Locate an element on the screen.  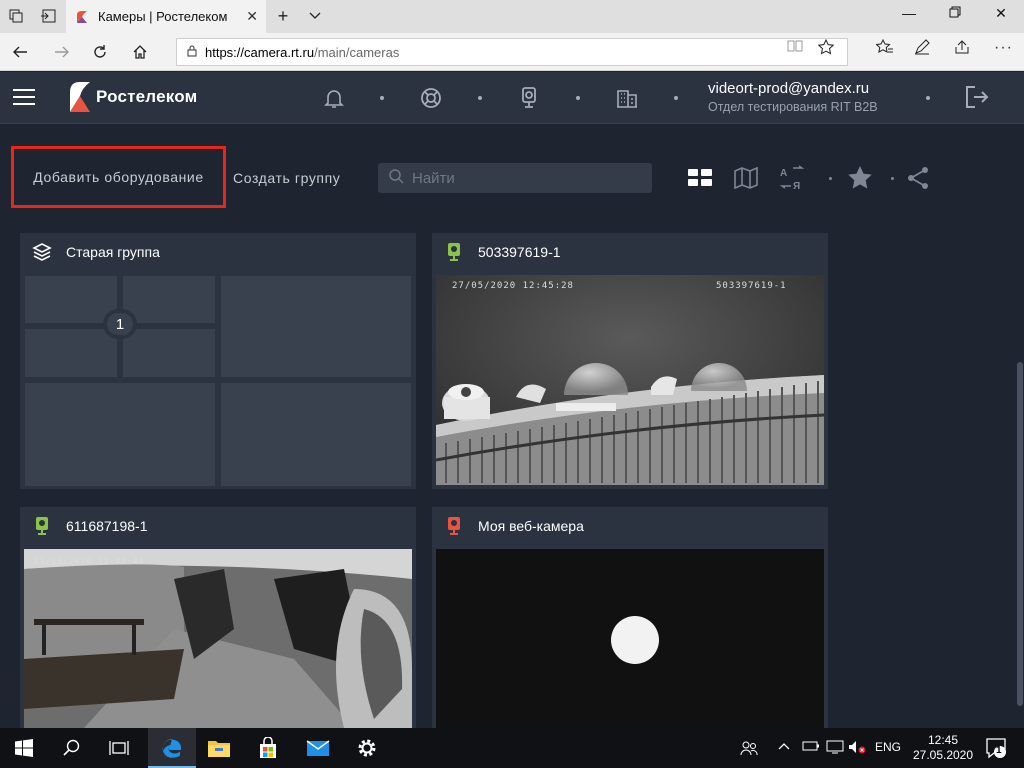
favorites-star-icon is located at coordinates (860, 178).